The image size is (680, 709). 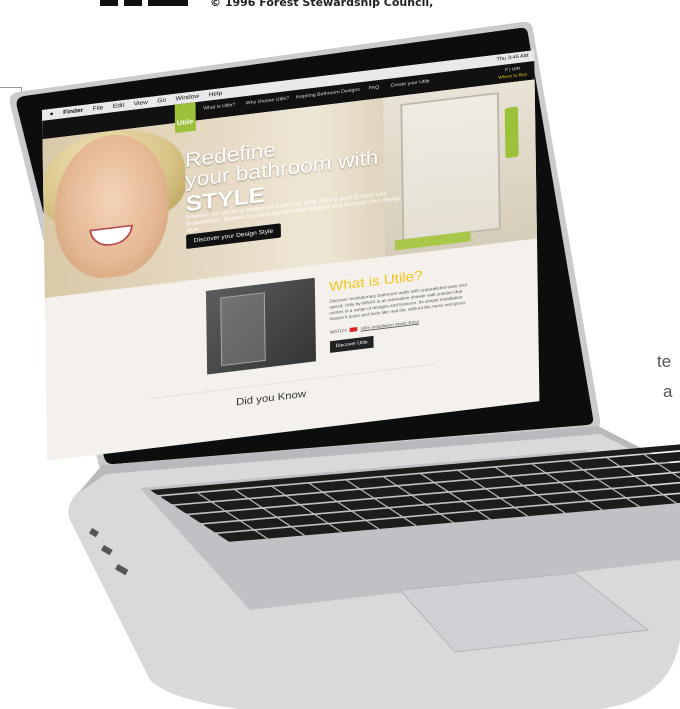 What do you see at coordinates (390, 325) in the screenshot?
I see `watch-link-text: Utile Installation Made Easy` at bounding box center [390, 325].